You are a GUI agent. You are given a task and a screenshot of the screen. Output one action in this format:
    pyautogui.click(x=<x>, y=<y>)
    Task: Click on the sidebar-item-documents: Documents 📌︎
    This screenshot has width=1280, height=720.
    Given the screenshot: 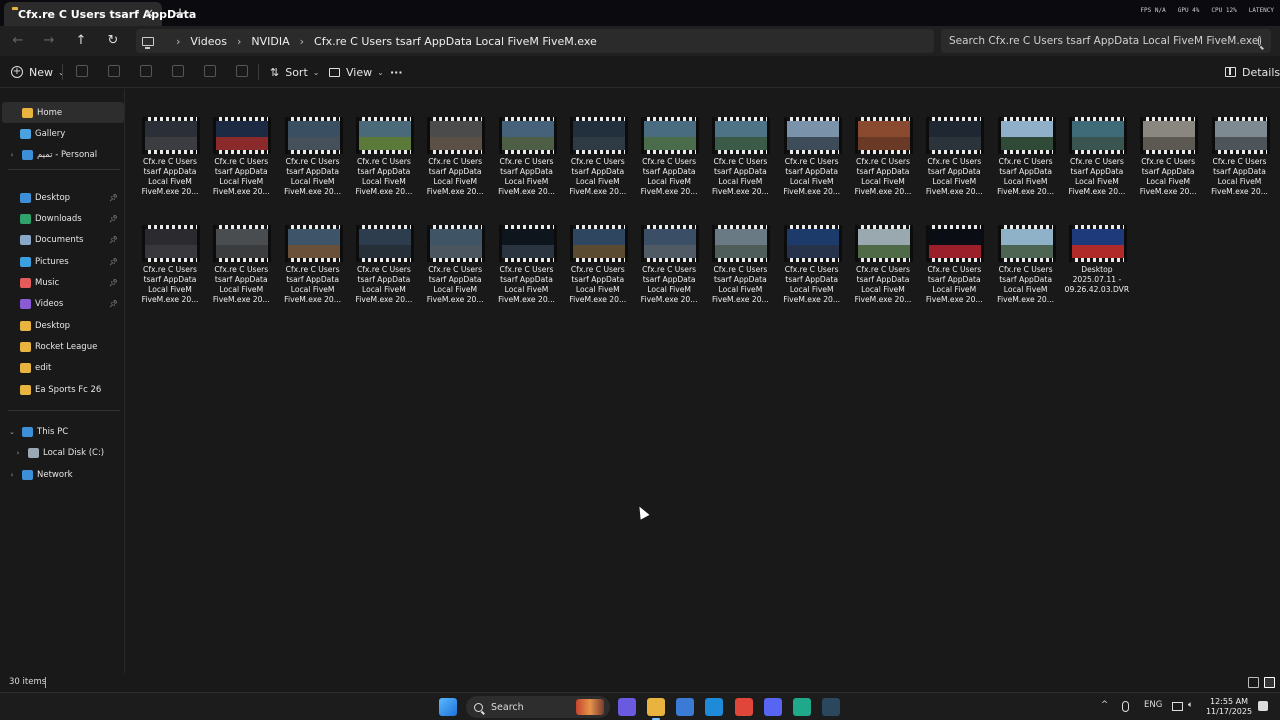 What is the action you would take?
    pyautogui.click(x=62, y=239)
    